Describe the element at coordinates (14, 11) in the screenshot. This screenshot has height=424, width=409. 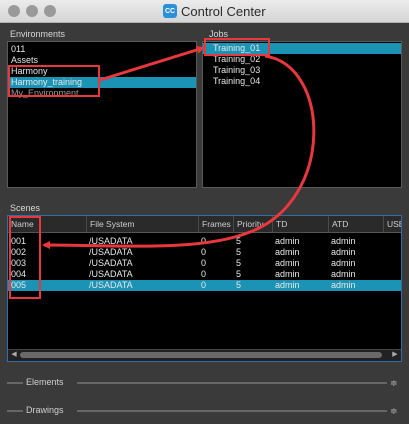
I see `close-window-button` at that location.